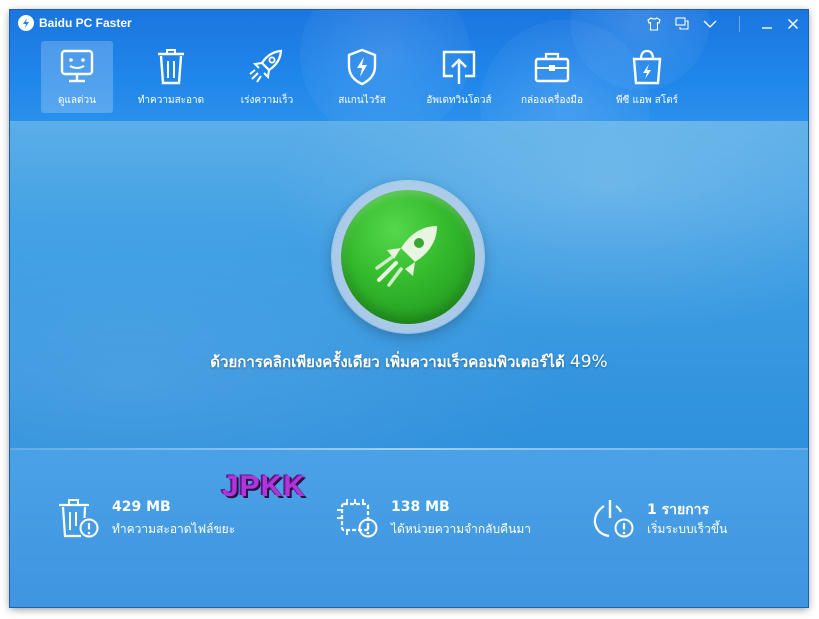 This screenshot has width=819, height=619. I want to click on minimize-button, so click(767, 24).